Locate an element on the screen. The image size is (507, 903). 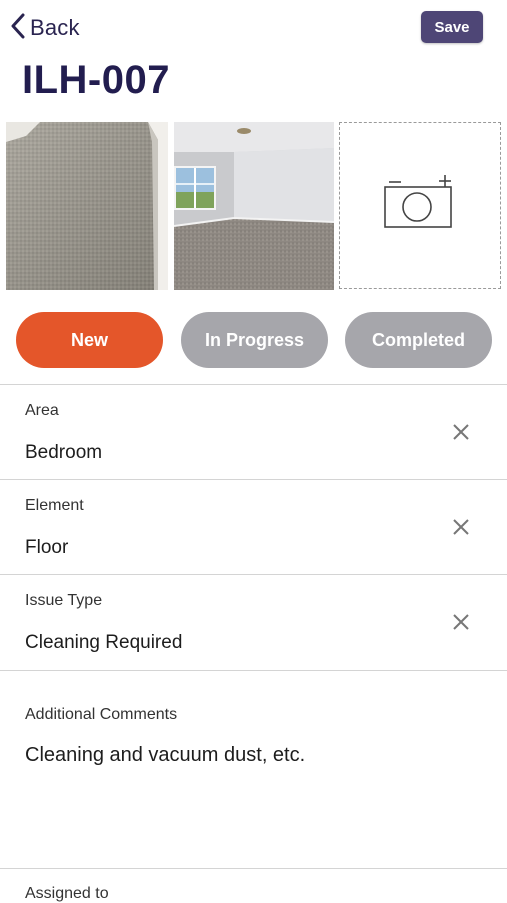
area-value: Bedroom is located at coordinates (63, 453).